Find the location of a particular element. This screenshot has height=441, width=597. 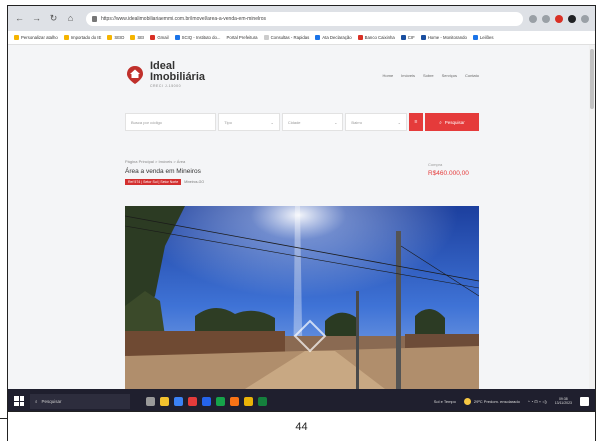

extension-icons is located at coordinates (559, 18).